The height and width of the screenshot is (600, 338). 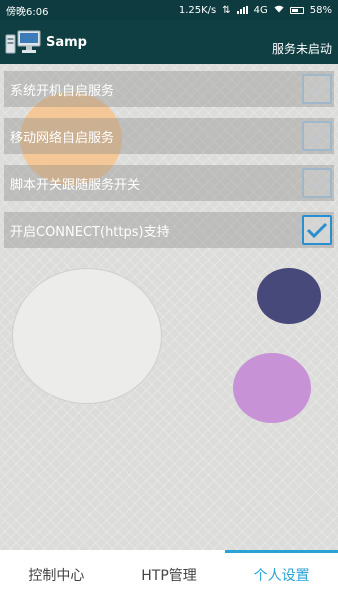 What do you see at coordinates (27, 12) in the screenshot?
I see `status-time: 傍晚6:06` at bounding box center [27, 12].